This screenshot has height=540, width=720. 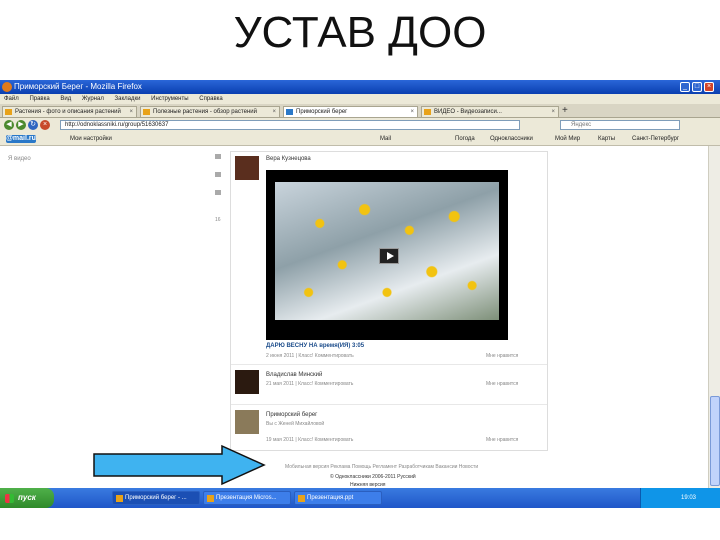 I want to click on tab-label: Растения - фото и описания растений, so click(x=68, y=112).